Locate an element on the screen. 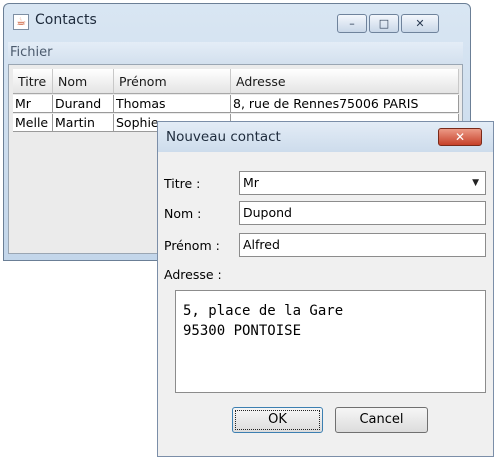  adresse-textarea: 5, place de la Gare 95300 PONTOISE is located at coordinates (330, 341).